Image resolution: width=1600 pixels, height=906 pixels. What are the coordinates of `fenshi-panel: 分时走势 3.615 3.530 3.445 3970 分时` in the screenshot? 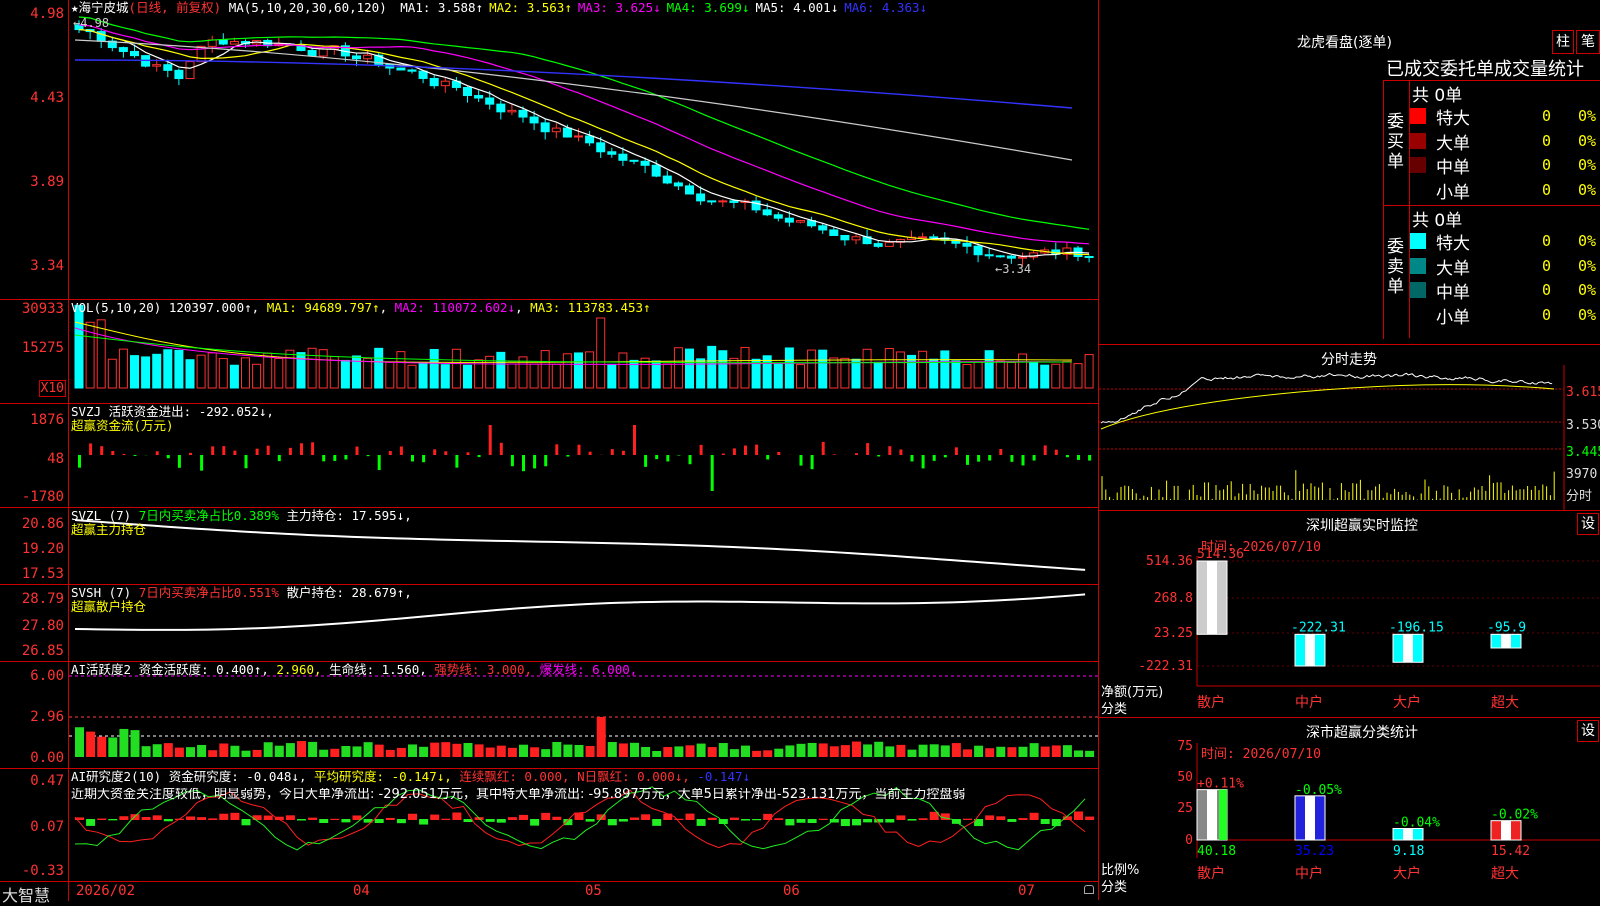 It's located at (1349, 428).